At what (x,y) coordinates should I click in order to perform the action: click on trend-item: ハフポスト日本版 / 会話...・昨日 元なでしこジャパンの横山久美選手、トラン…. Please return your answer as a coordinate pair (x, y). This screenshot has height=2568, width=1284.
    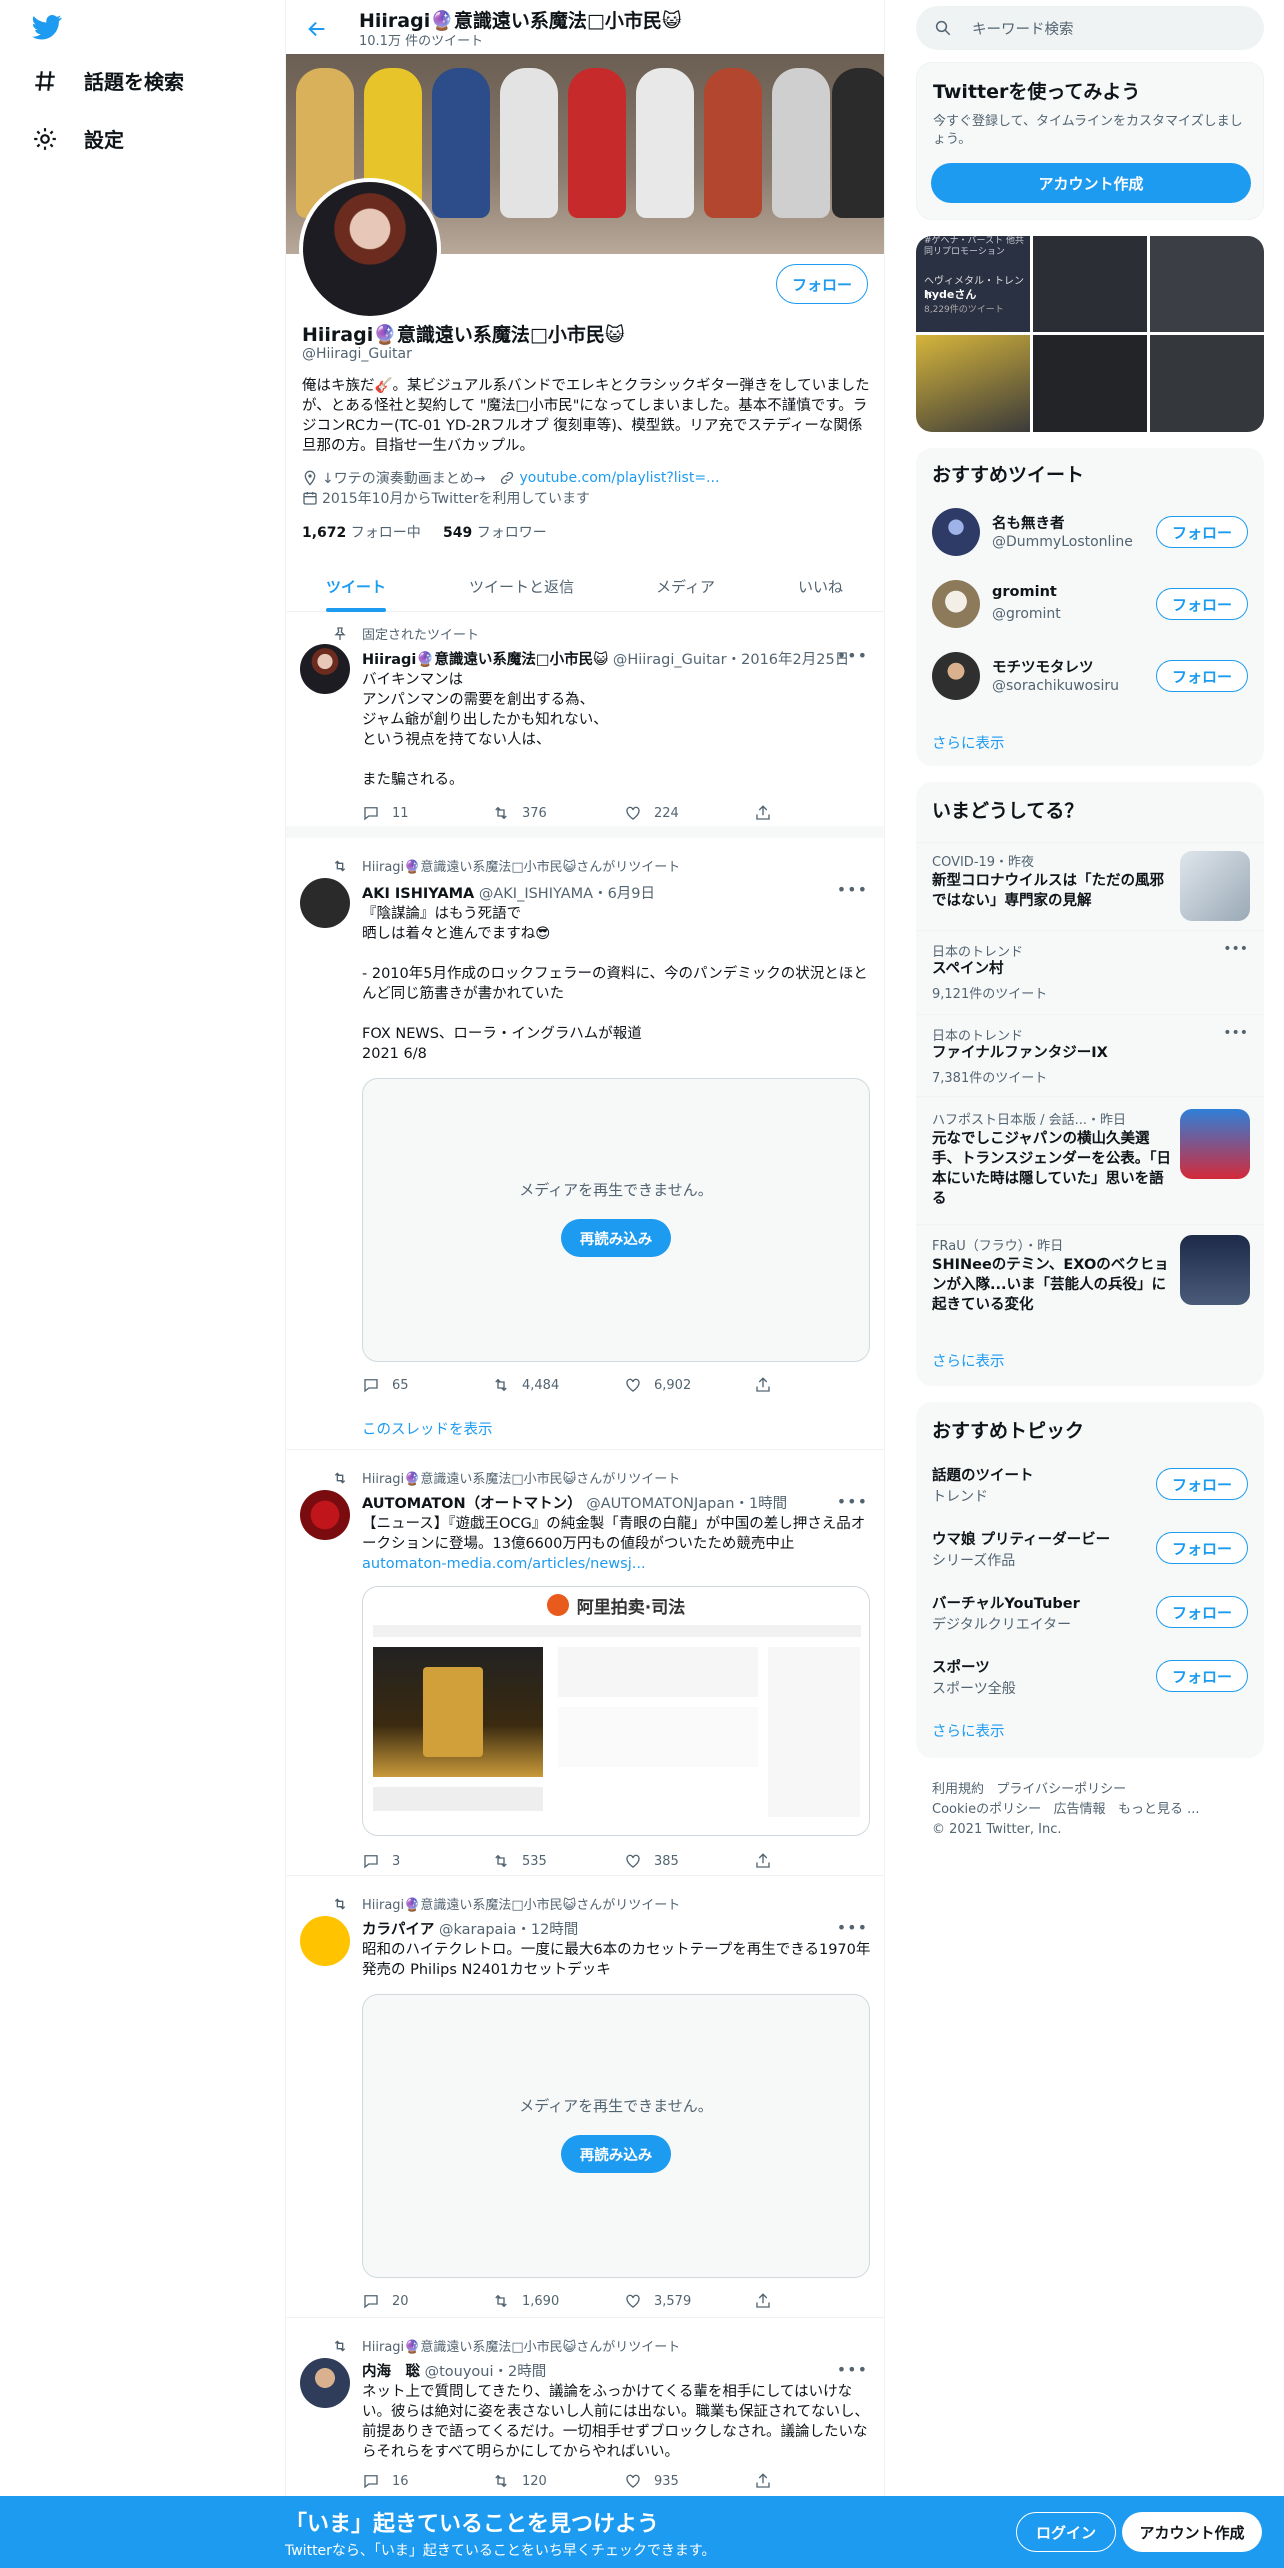
    Looking at the image, I should click on (1090, 1160).